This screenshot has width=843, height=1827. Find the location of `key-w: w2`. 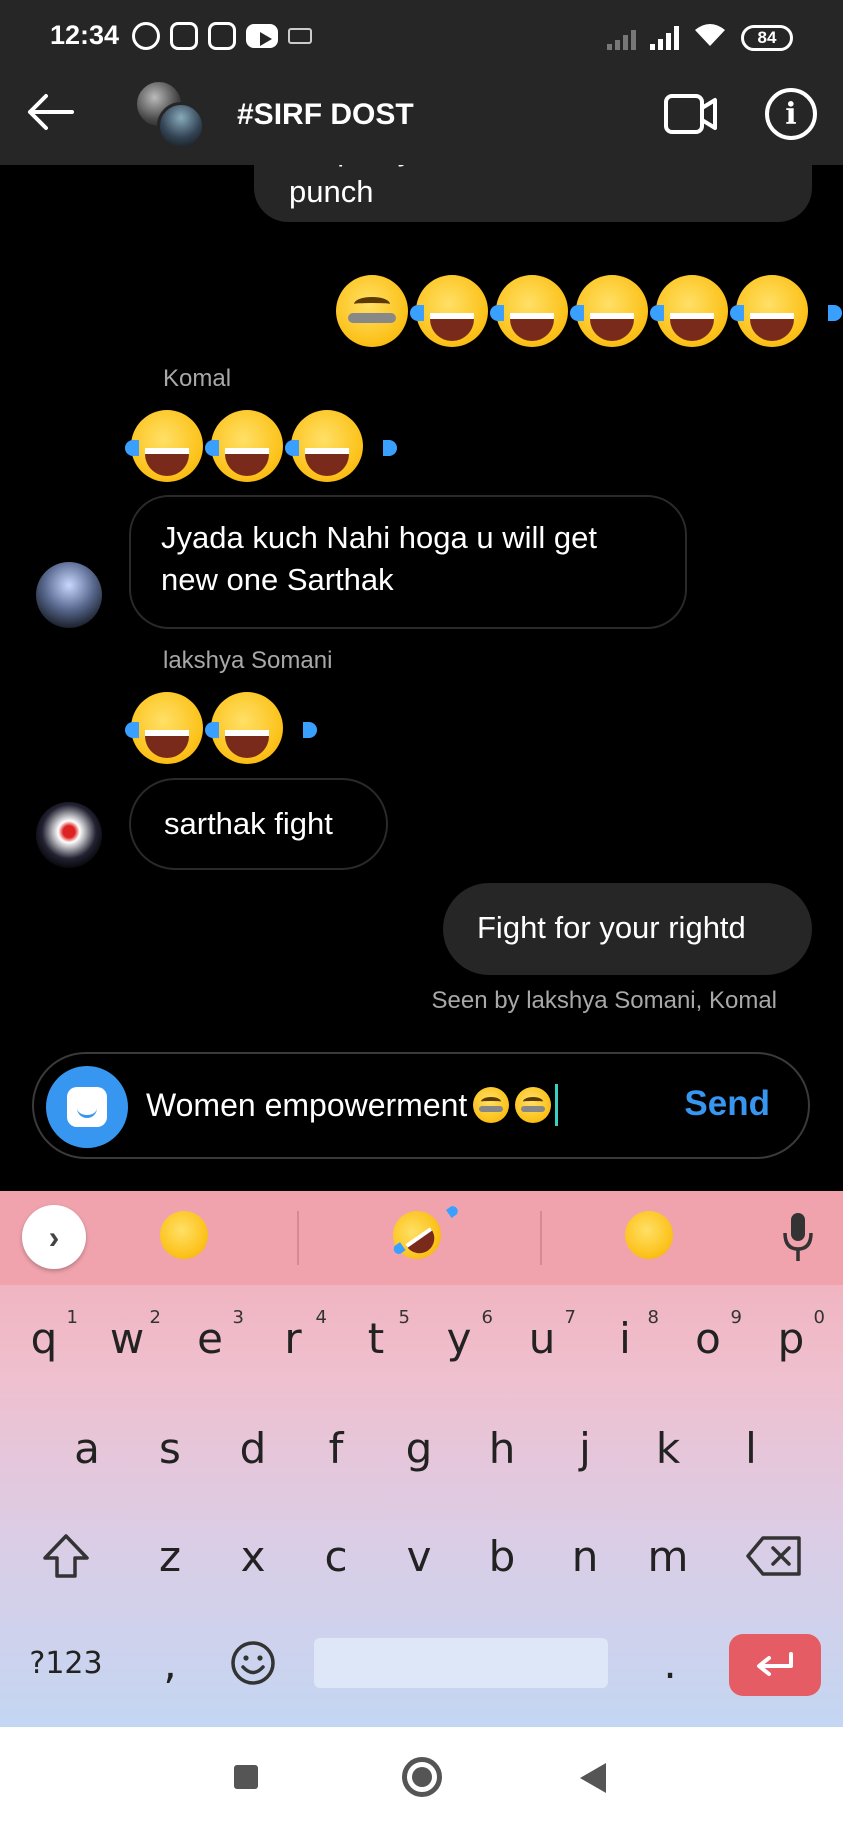

key-w: w2 is located at coordinates (127, 1338).